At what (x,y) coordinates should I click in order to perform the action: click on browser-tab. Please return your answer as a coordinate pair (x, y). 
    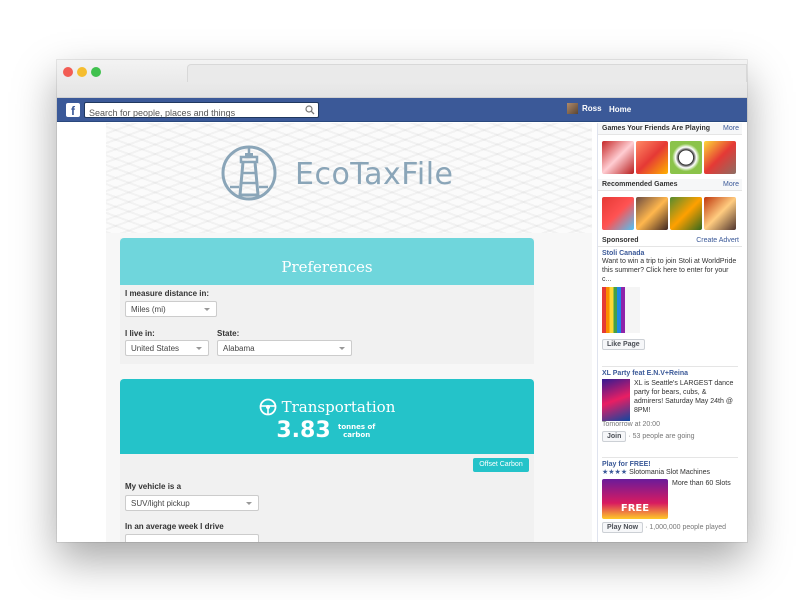
    Looking at the image, I should click on (467, 73).